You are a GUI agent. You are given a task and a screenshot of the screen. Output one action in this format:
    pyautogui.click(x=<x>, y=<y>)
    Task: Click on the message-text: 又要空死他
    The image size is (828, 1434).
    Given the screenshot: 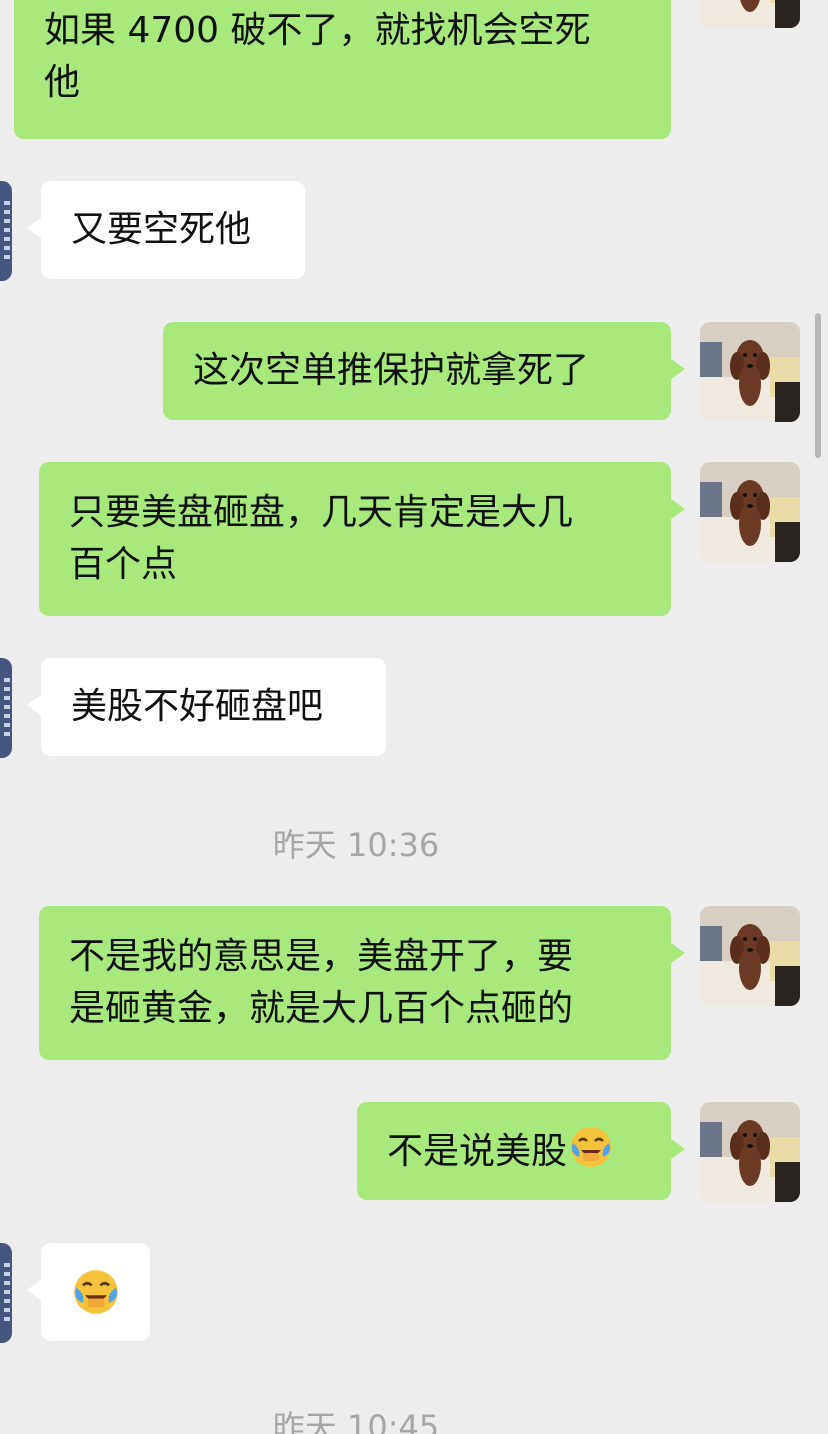 What is the action you would take?
    pyautogui.click(x=161, y=229)
    